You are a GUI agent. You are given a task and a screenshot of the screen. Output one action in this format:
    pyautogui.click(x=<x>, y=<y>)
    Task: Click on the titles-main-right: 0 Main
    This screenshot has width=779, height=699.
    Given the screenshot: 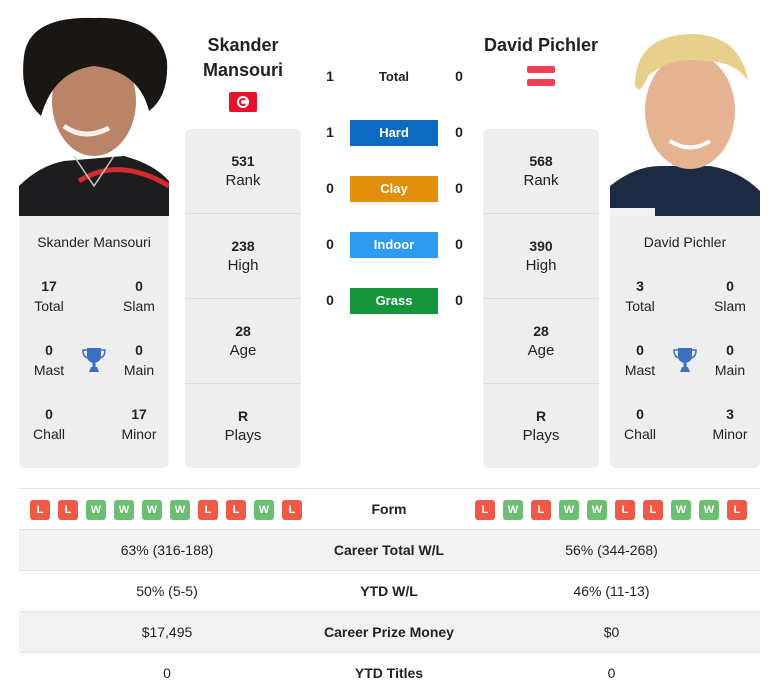 What is the action you would take?
    pyautogui.click(x=730, y=360)
    